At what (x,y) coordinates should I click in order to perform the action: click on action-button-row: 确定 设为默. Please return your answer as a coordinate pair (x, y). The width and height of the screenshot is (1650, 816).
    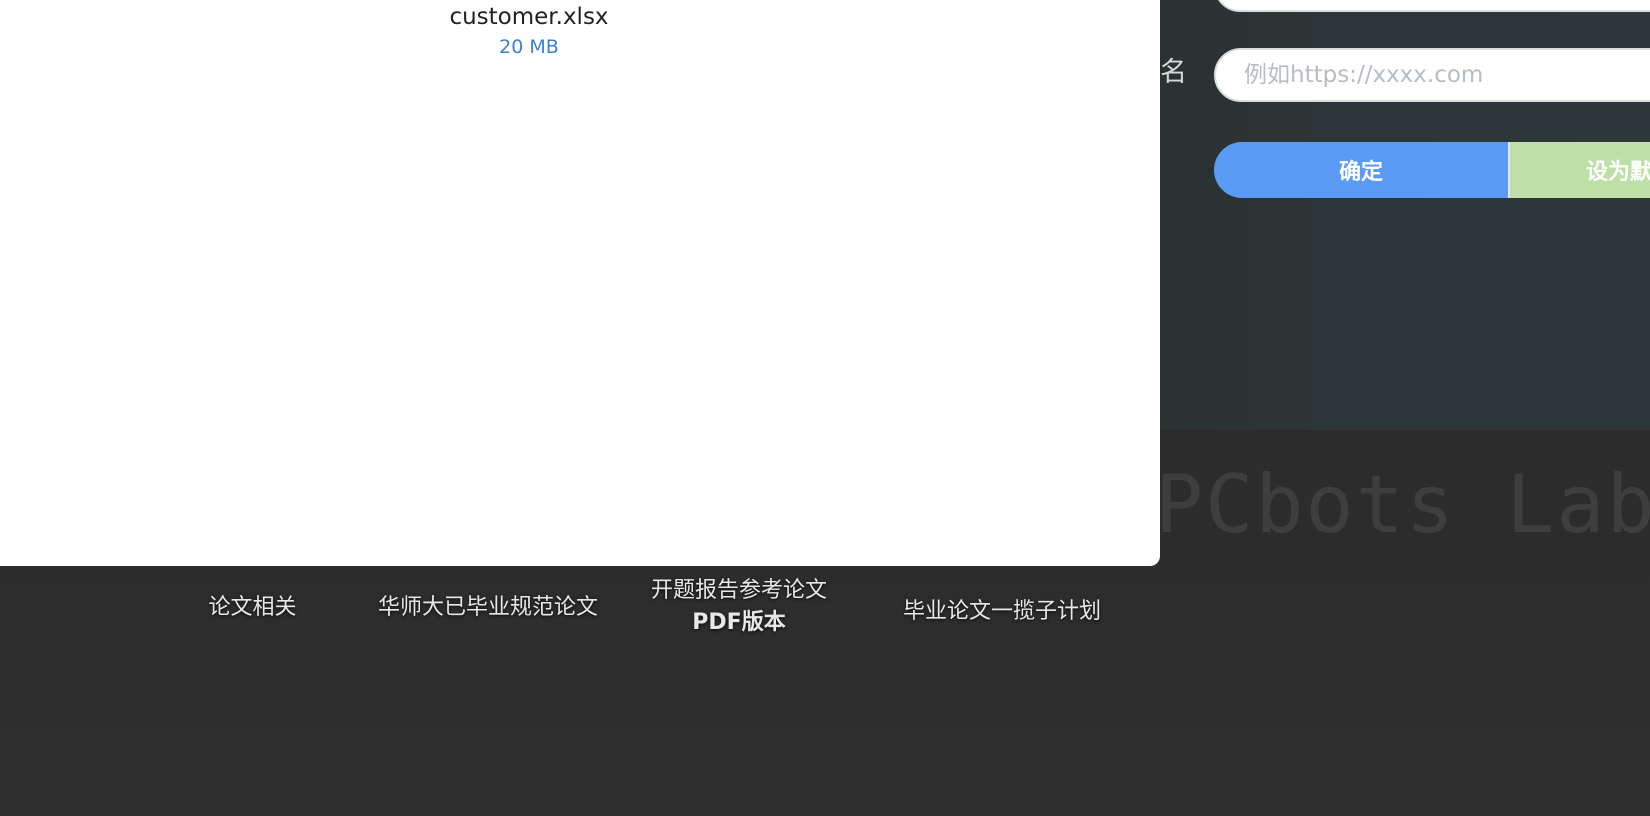
    Looking at the image, I should click on (1432, 170).